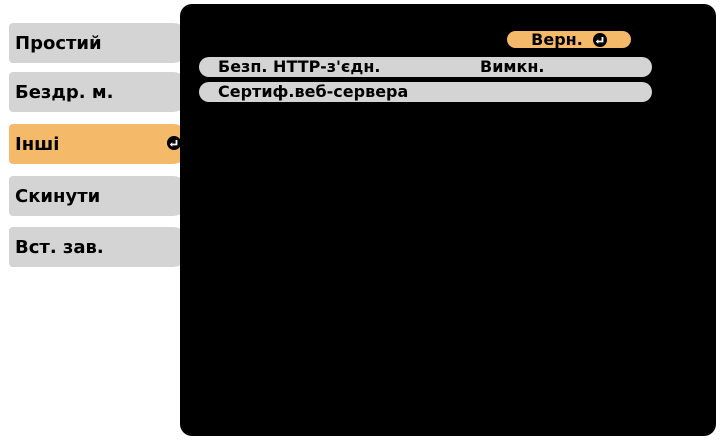 The width and height of the screenshot is (725, 440). I want to click on tab-label: Простий, so click(58, 43).